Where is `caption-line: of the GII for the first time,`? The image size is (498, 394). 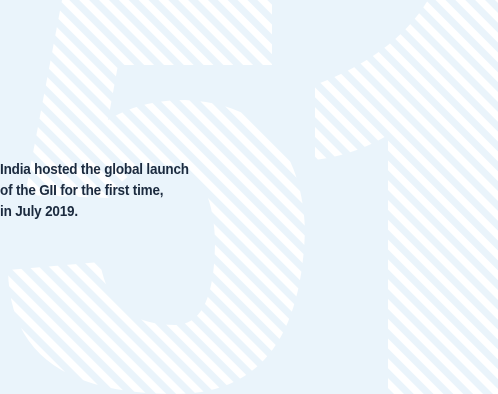 caption-line: of the GII for the first time, is located at coordinates (82, 190).